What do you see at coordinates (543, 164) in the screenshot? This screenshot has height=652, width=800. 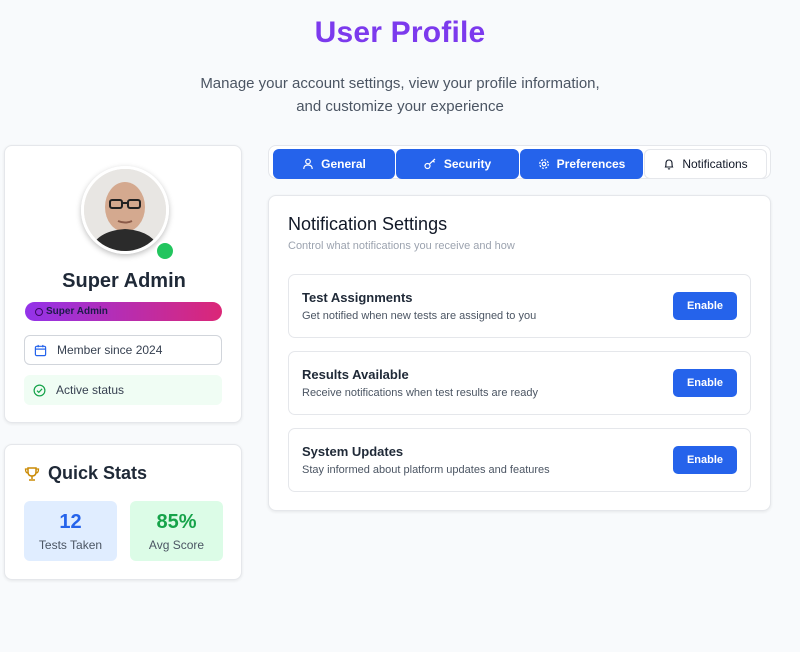 I see `gear-icon` at bounding box center [543, 164].